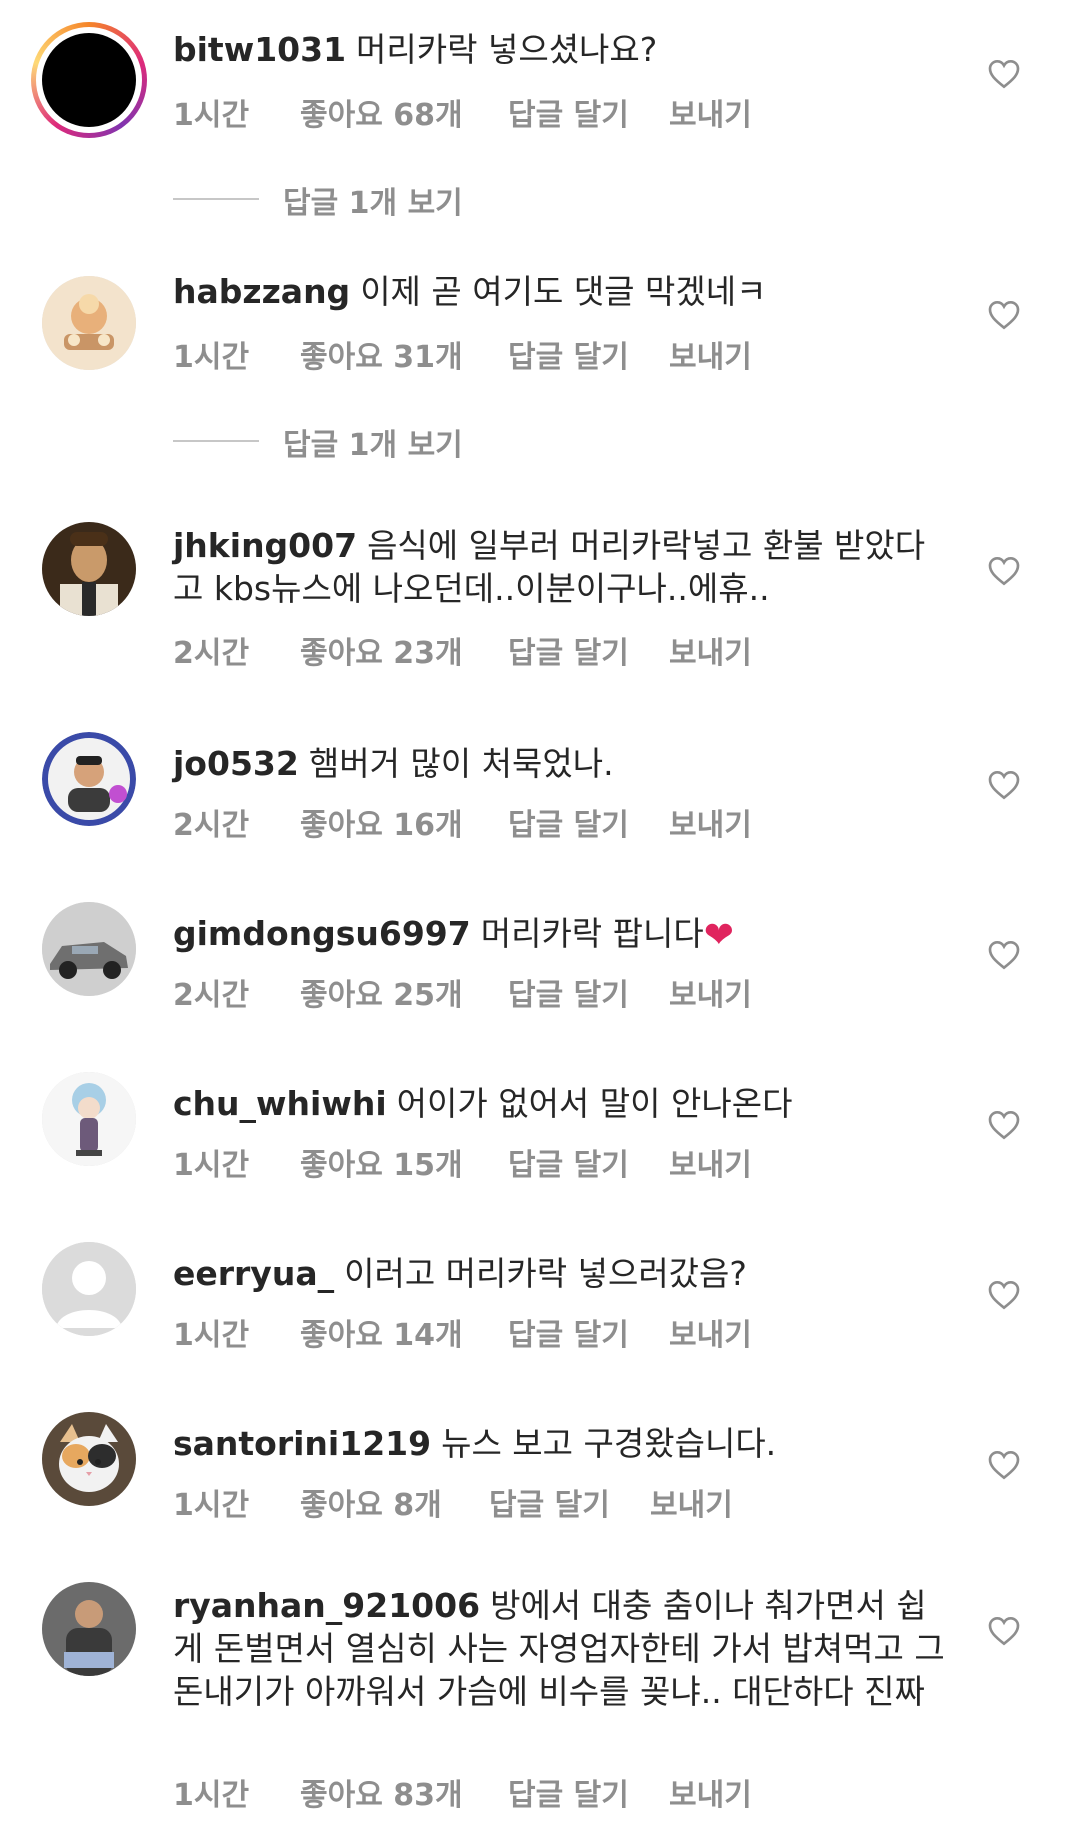 This screenshot has width=1080, height=1824. What do you see at coordinates (381, 822) in the screenshot?
I see `comment-likes: 좋아요 16개` at bounding box center [381, 822].